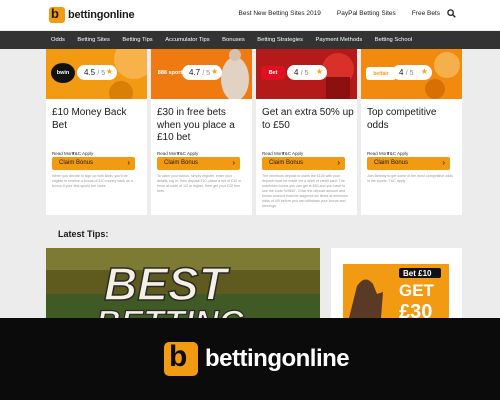  What do you see at coordinates (58, 40) in the screenshot?
I see `nav-item-odds: Odds` at bounding box center [58, 40].